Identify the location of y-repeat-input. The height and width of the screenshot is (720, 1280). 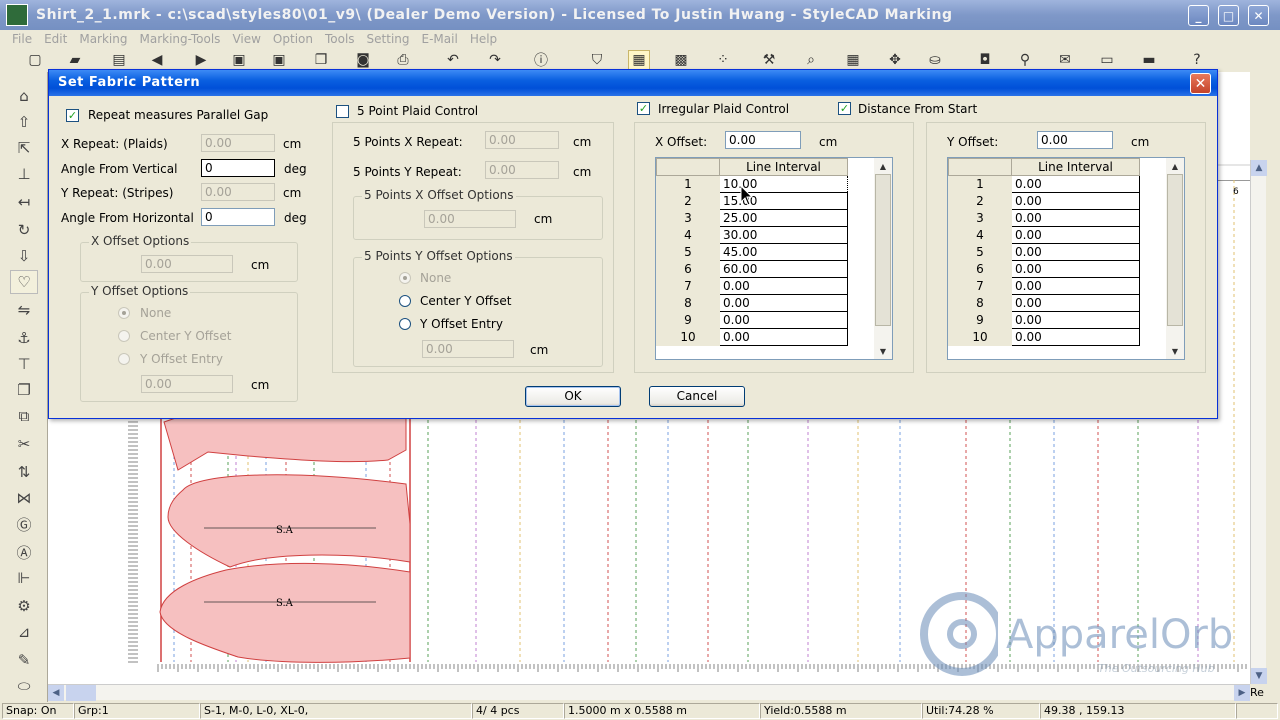
(238, 192).